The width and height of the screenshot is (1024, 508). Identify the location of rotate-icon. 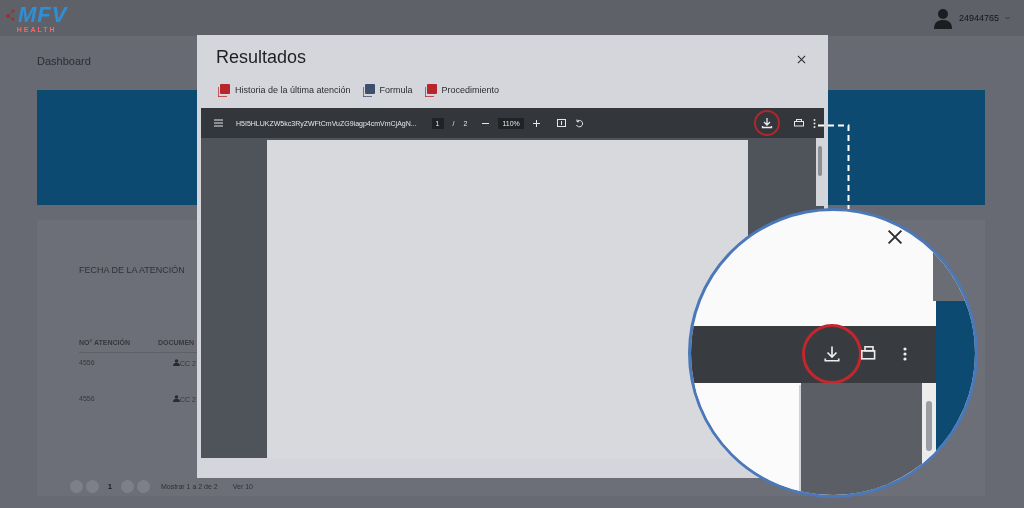
(579, 123).